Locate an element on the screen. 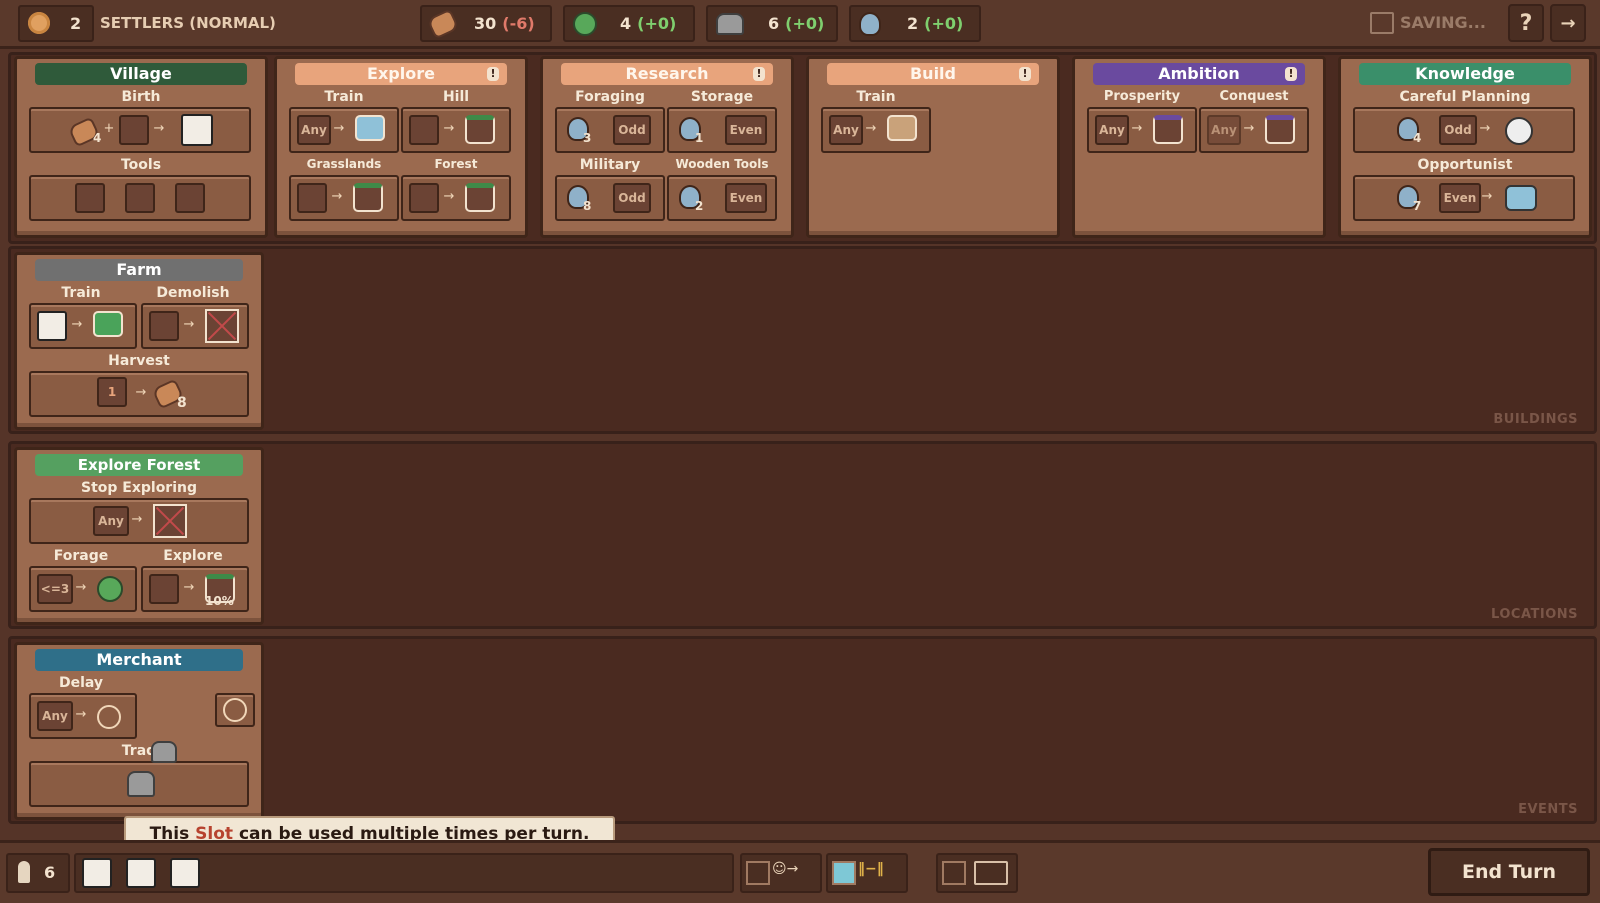 This screenshot has width=1600, height=903. research-title: Research! is located at coordinates (667, 74).